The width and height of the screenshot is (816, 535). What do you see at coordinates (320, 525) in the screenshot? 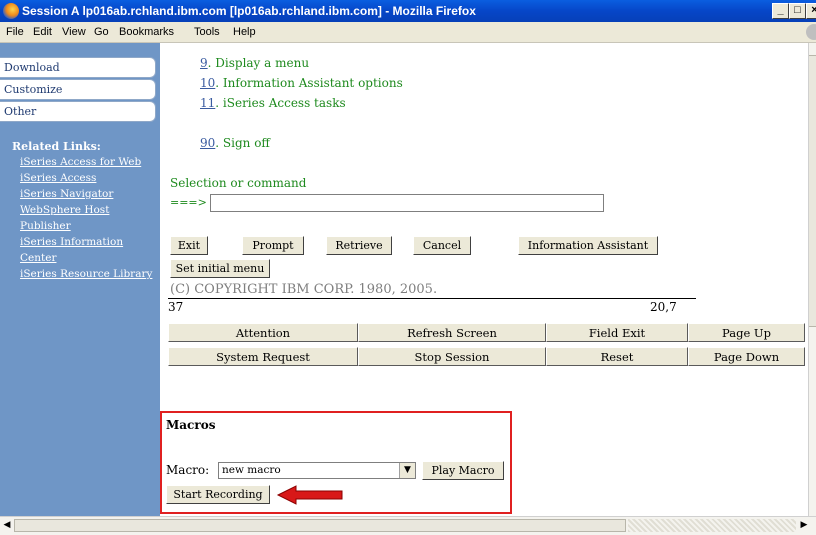
I see `horizontal-scroll-thumb` at bounding box center [320, 525].